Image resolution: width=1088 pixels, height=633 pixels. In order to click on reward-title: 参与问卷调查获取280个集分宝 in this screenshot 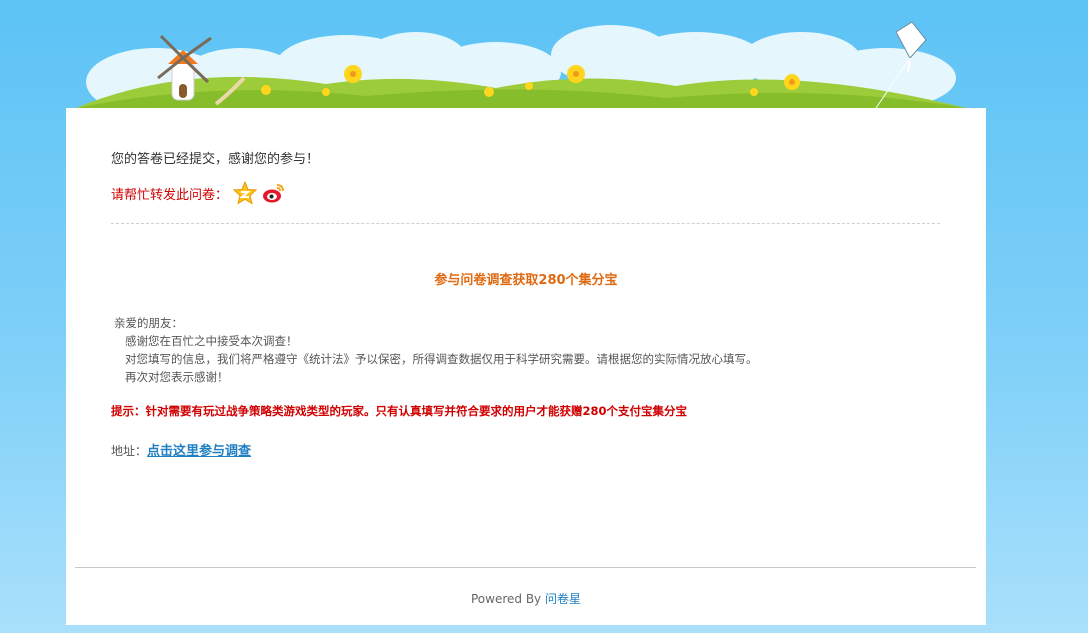, I will do `click(526, 280)`.